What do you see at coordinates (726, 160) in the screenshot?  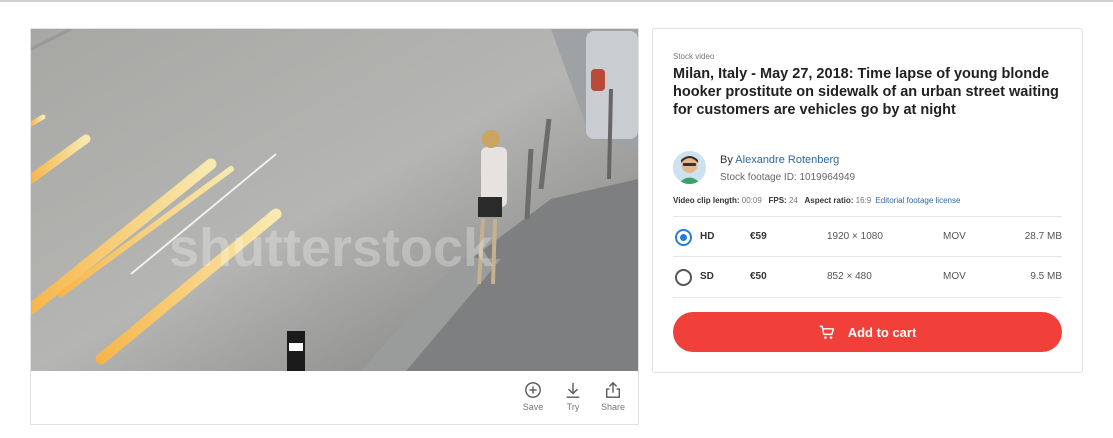 I see `byline-prefix: By` at bounding box center [726, 160].